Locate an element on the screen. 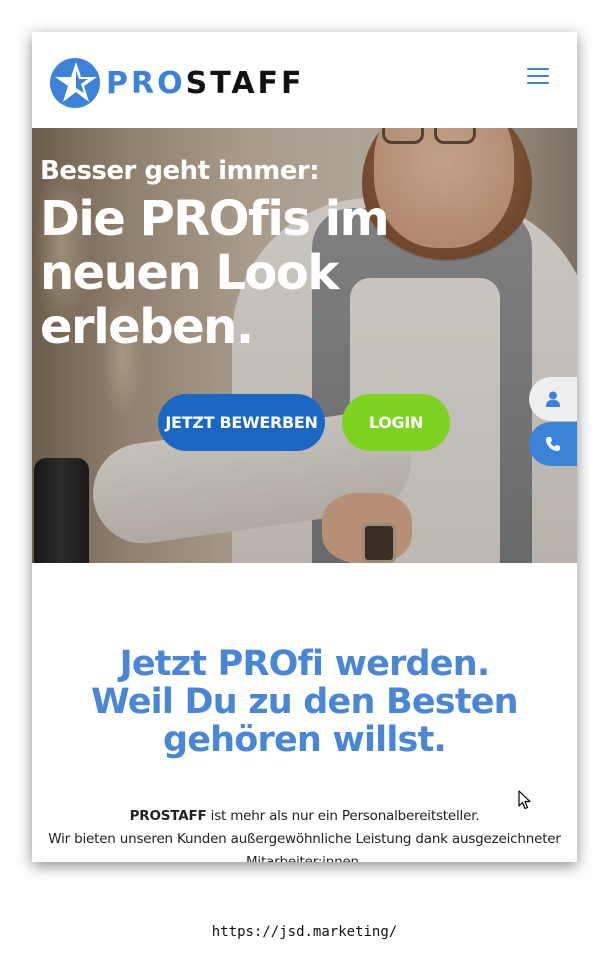  mouse-cursor-icon is located at coordinates (524, 800).